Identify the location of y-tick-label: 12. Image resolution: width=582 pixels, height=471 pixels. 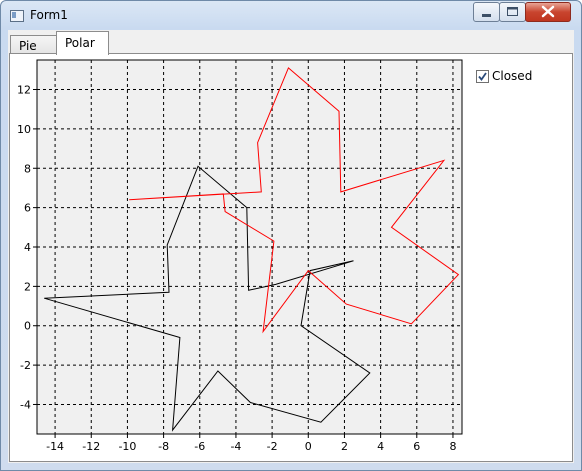
(24, 90).